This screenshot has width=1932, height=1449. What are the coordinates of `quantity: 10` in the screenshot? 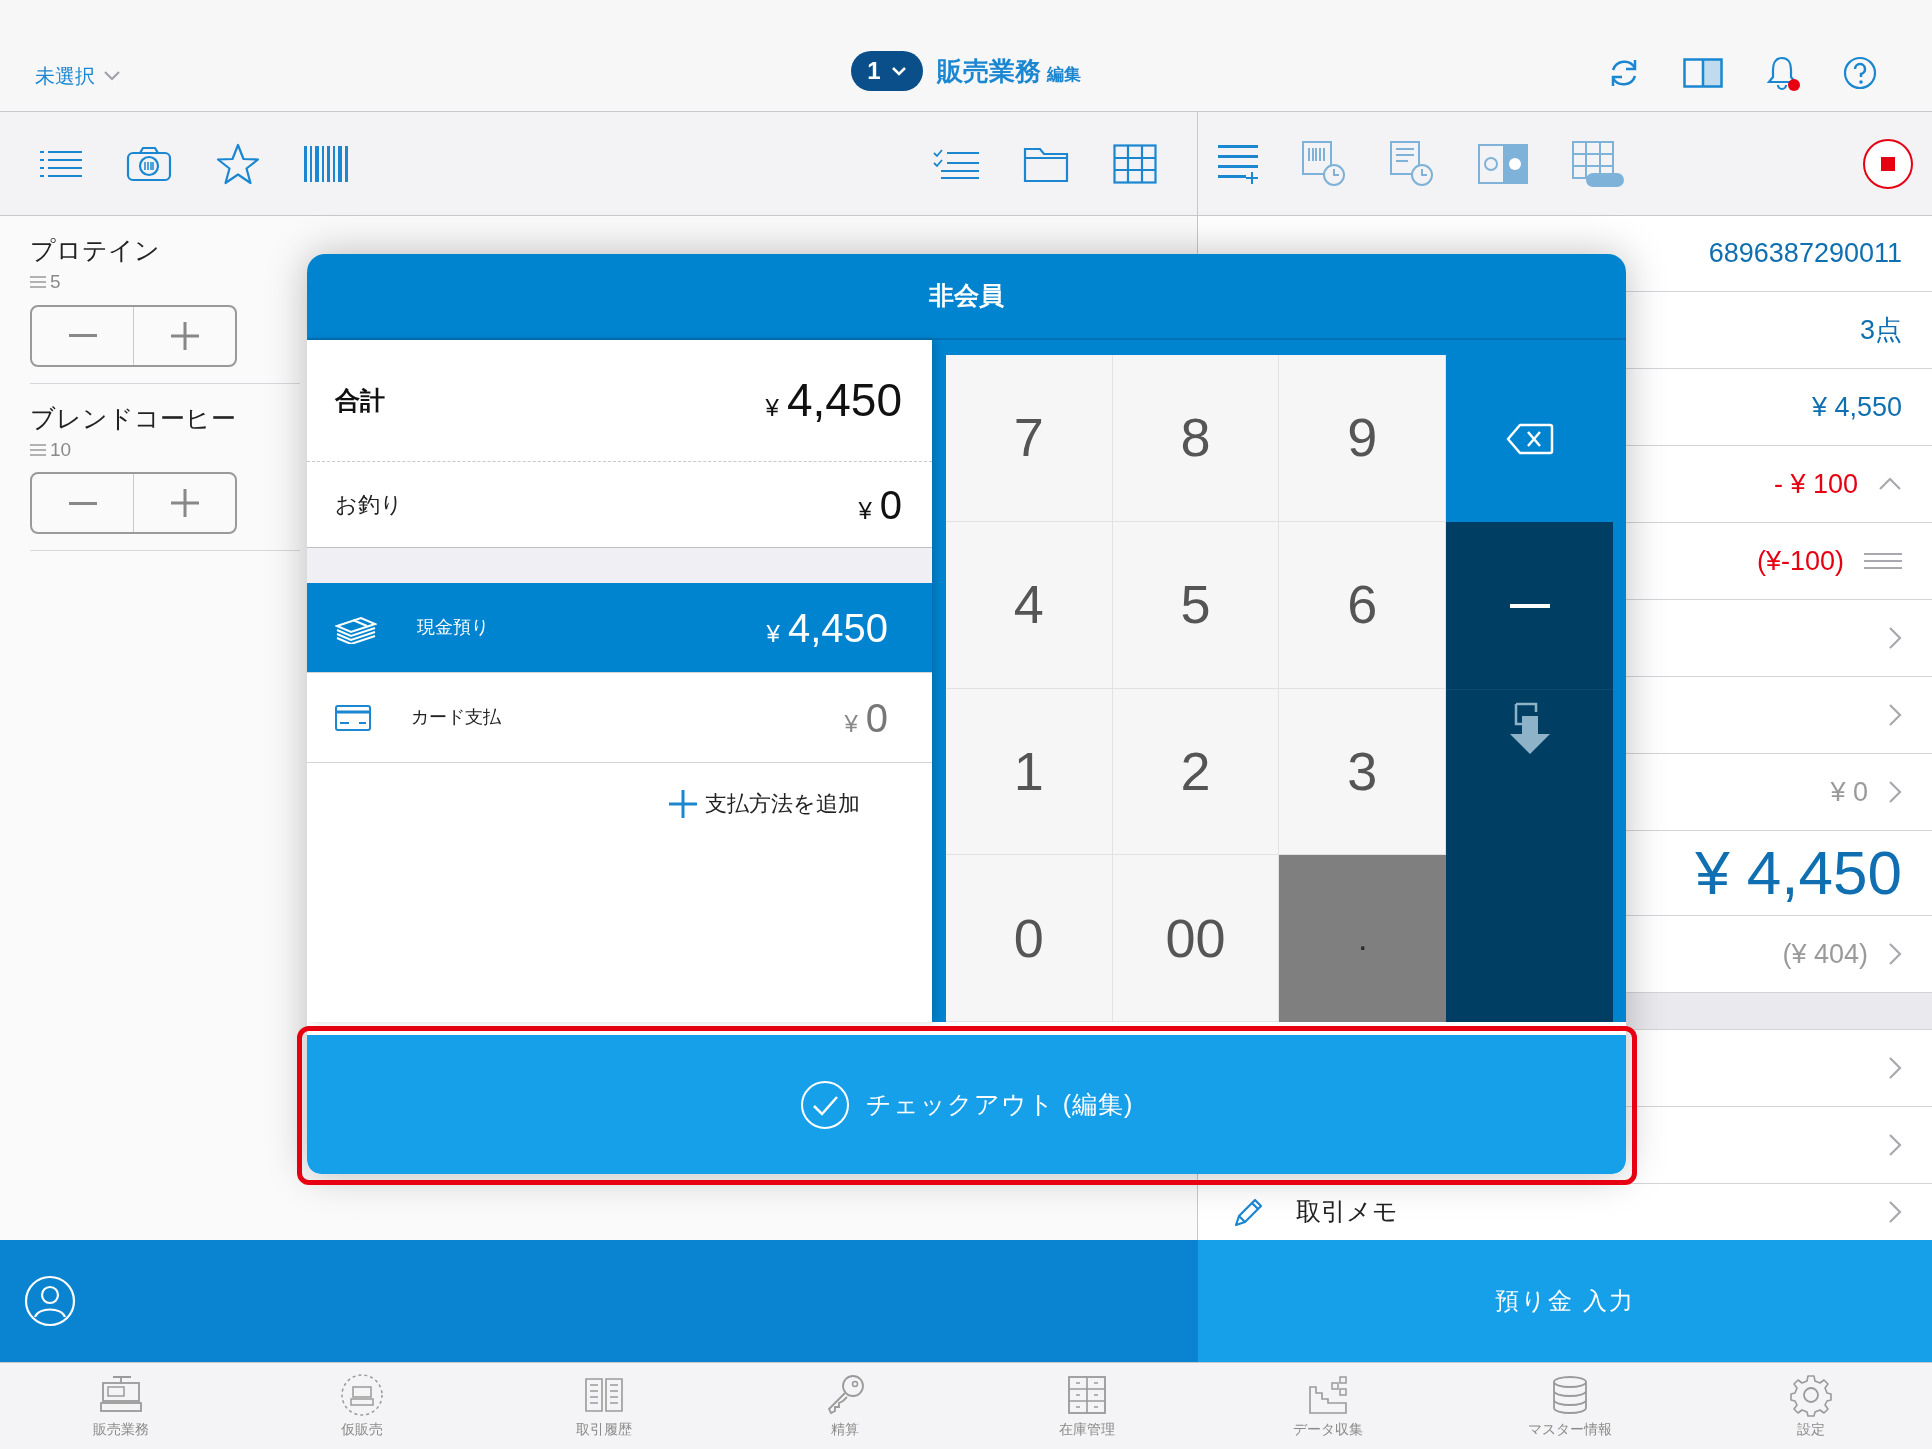 It's located at (61, 449).